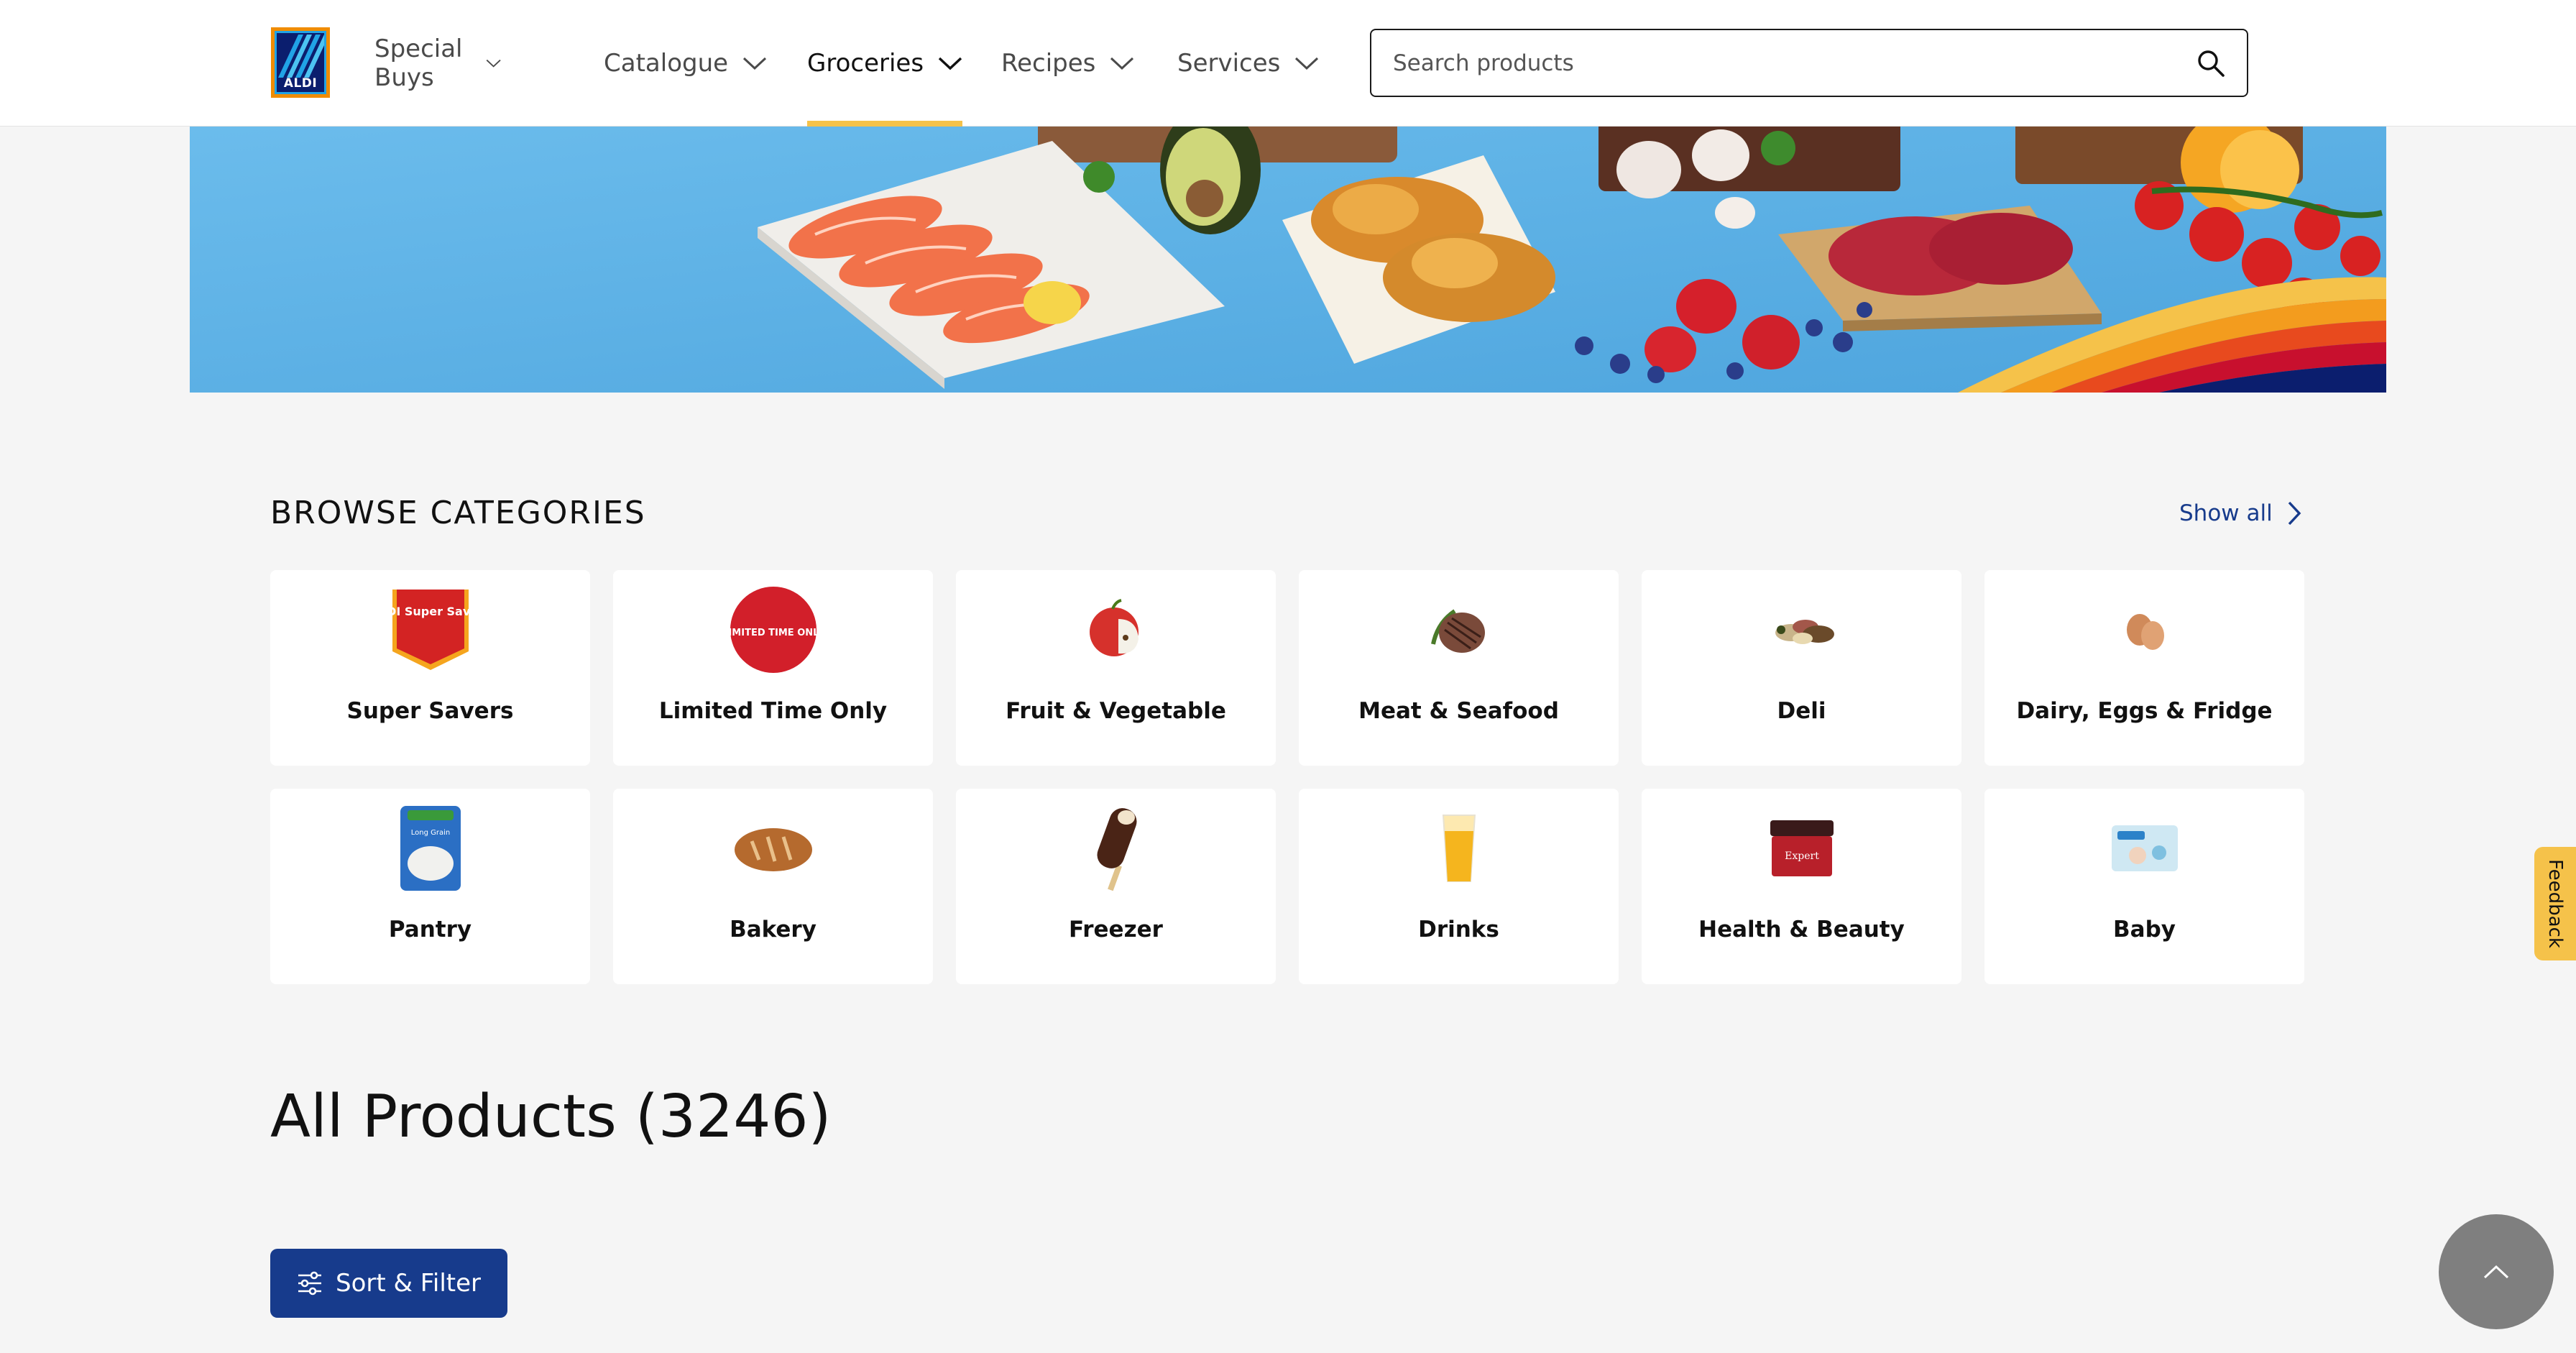 The image size is (2576, 1353). What do you see at coordinates (1794, 63) in the screenshot?
I see `search-input` at bounding box center [1794, 63].